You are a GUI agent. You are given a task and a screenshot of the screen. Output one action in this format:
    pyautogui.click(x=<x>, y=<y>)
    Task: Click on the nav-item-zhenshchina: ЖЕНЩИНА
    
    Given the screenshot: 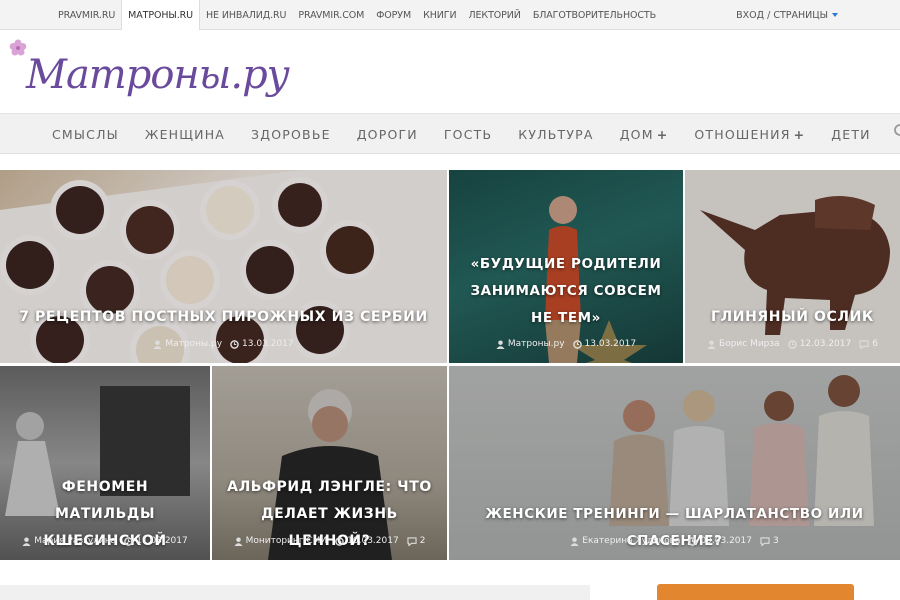 What is the action you would take?
    pyautogui.click(x=185, y=134)
    